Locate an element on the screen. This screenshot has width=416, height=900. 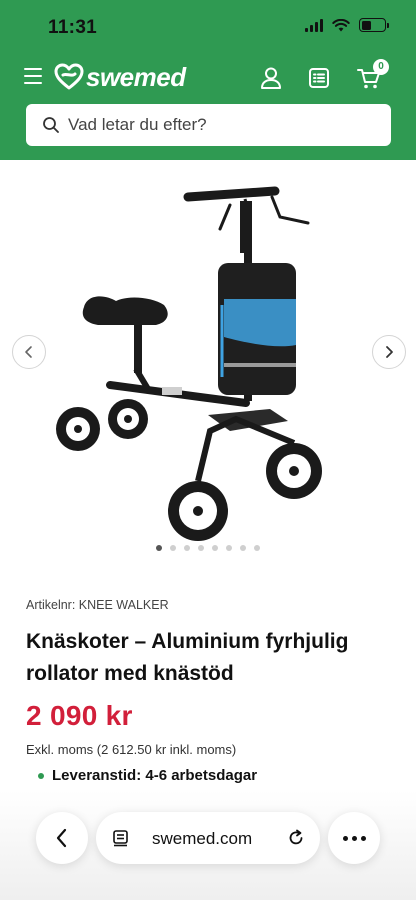
browser-more-button is located at coordinates (354, 838).